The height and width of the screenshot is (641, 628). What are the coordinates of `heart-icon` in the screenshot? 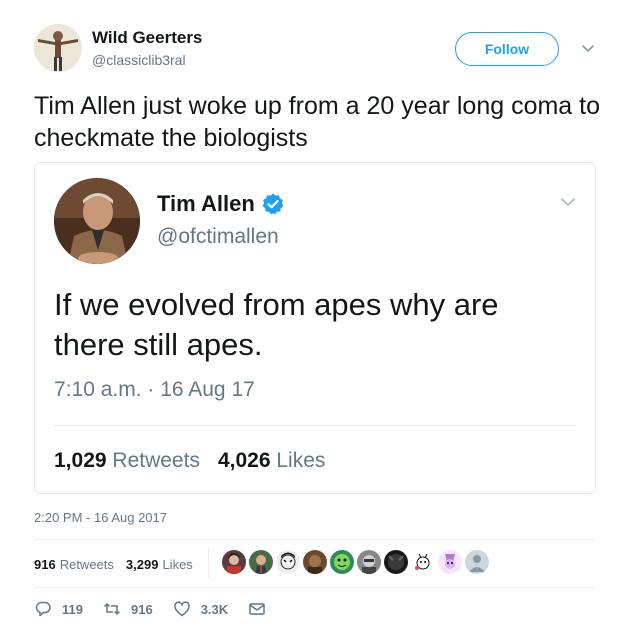 It's located at (181, 609).